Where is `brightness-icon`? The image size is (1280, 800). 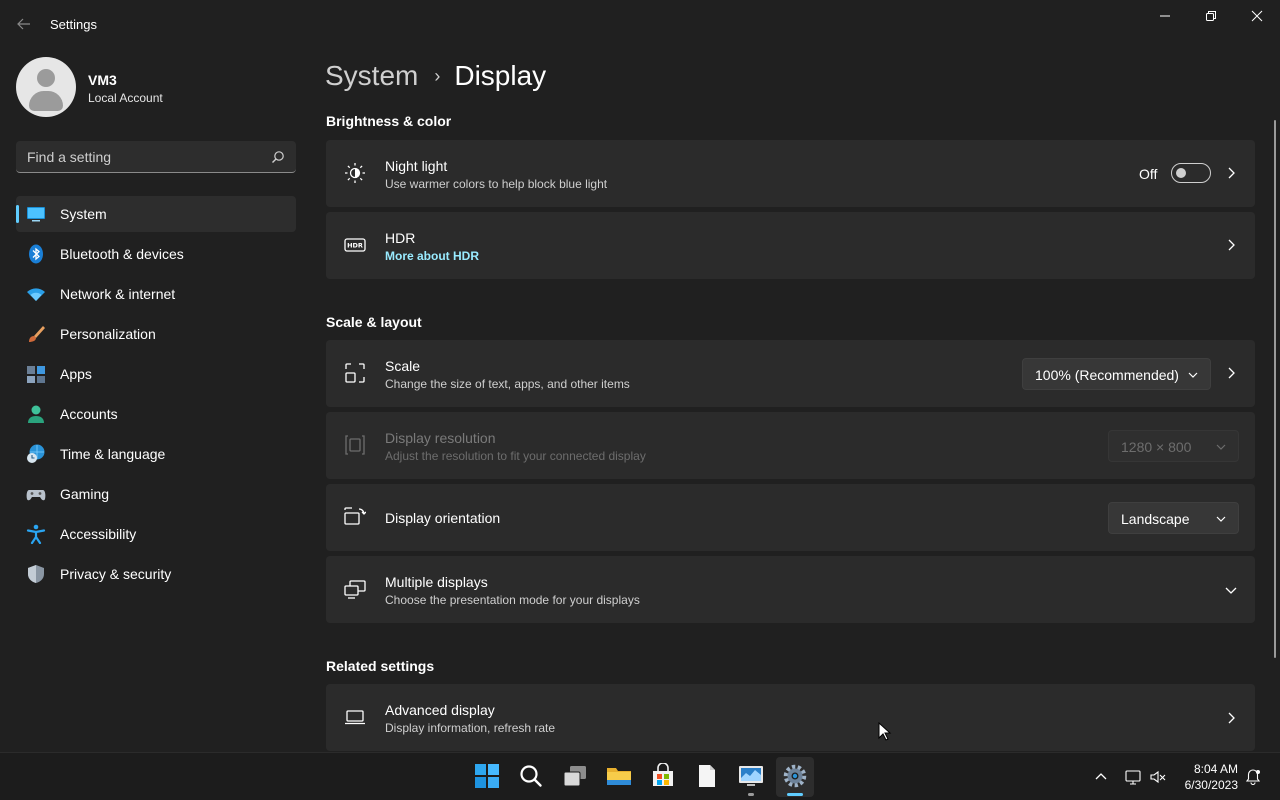 brightness-icon is located at coordinates (355, 173).